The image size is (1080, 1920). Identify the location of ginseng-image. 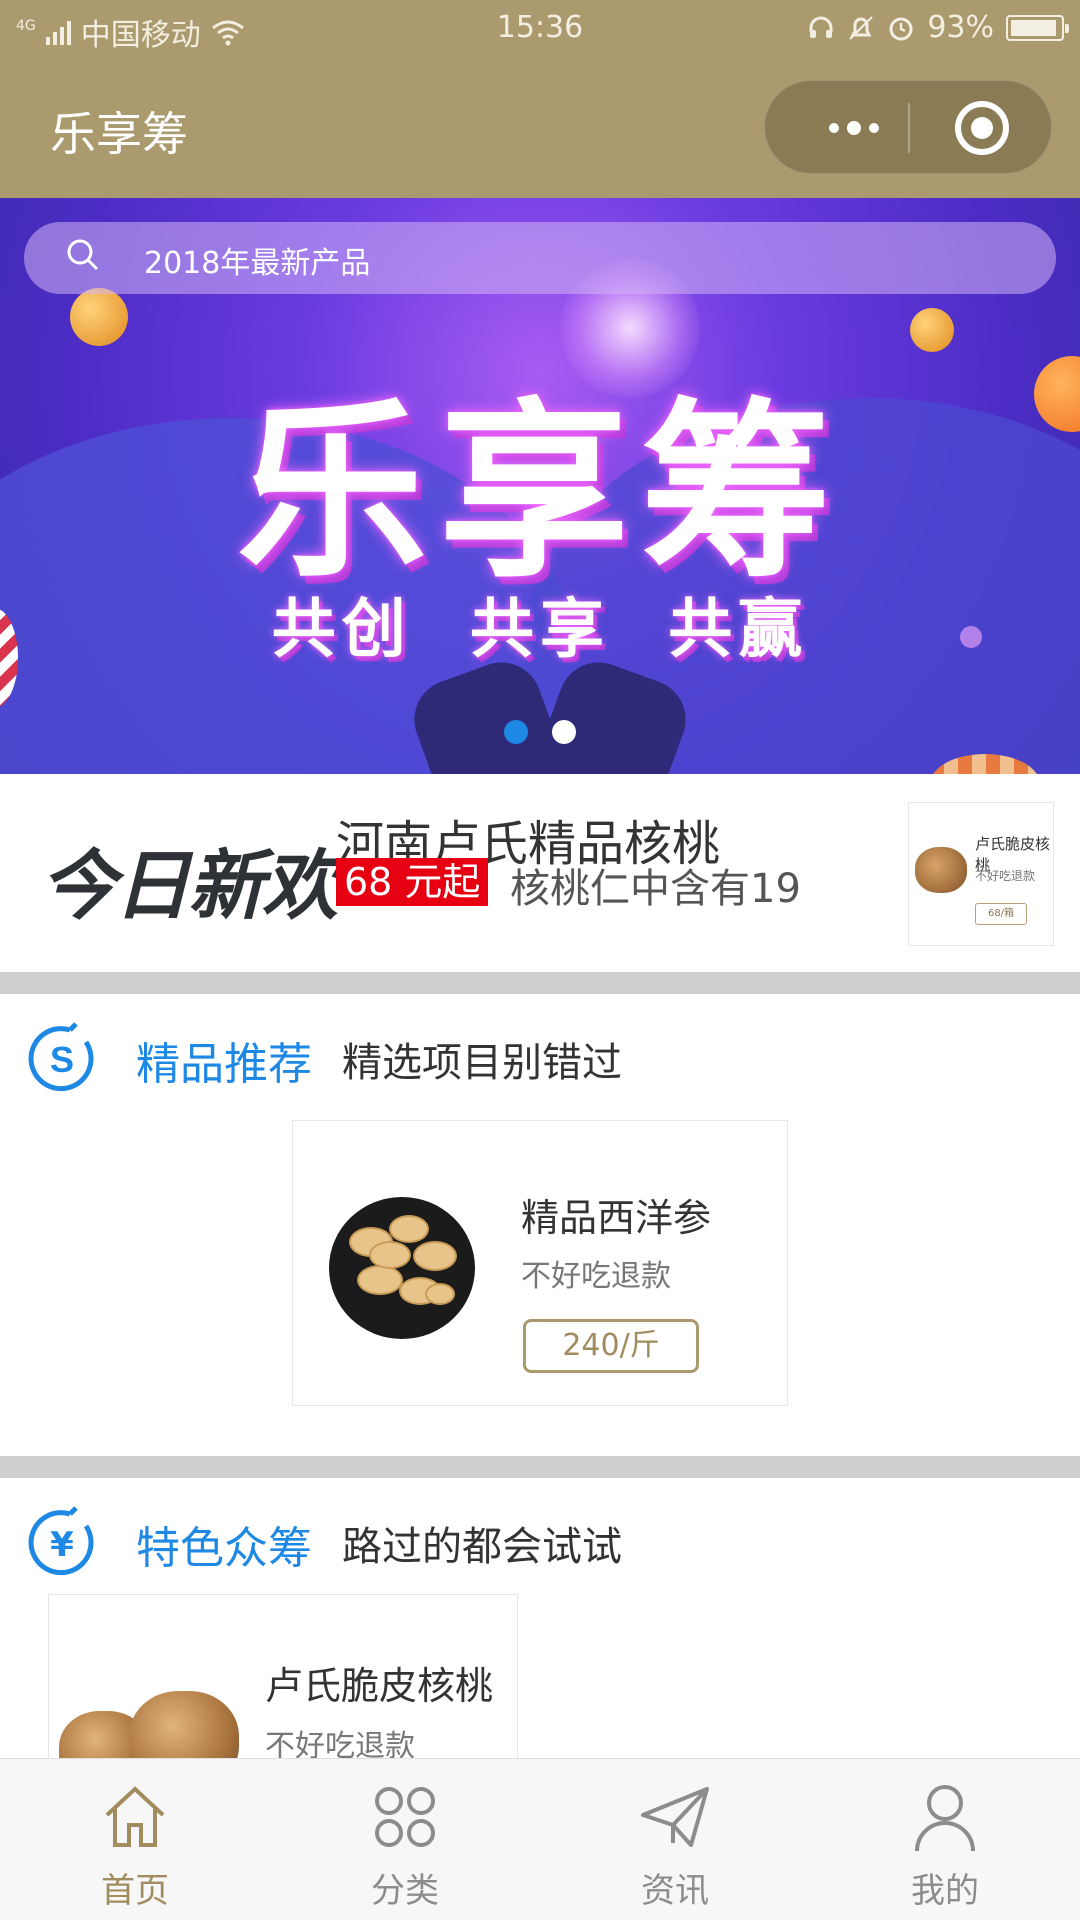
(402, 1268).